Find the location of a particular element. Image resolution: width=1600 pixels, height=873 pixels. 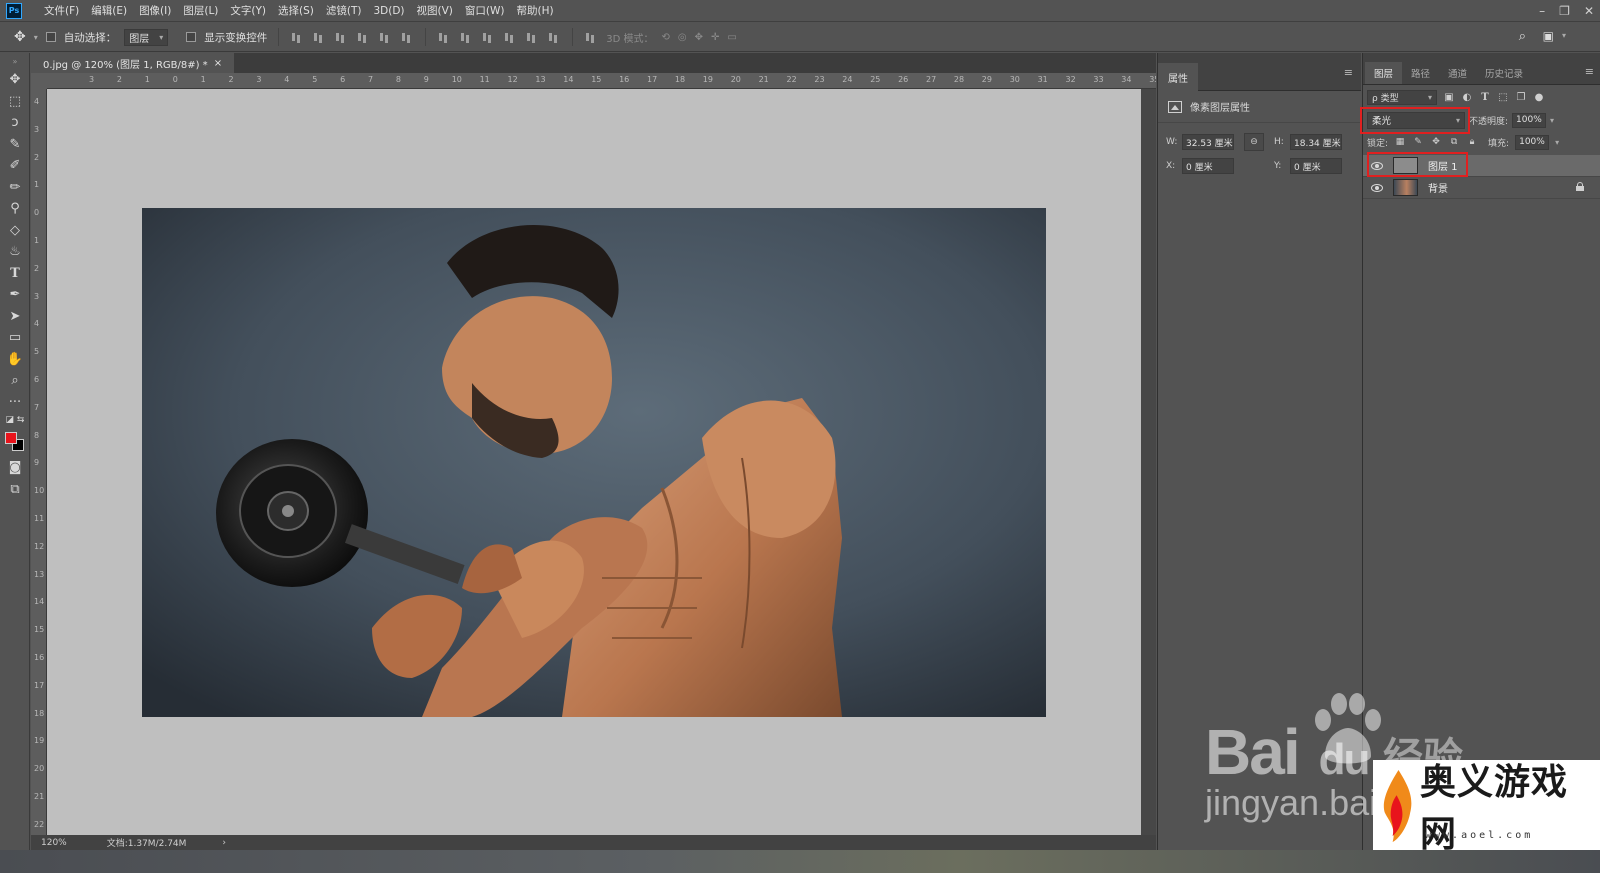

zoom-level-readout: 120% is located at coordinates (54, 843).